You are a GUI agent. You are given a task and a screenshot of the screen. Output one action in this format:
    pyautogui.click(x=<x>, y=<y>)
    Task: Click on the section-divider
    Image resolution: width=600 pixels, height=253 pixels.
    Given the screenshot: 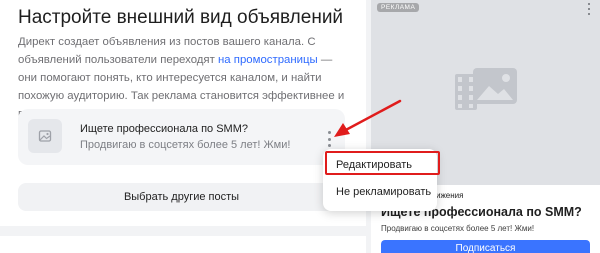 What is the action you would take?
    pyautogui.click(x=183, y=231)
    